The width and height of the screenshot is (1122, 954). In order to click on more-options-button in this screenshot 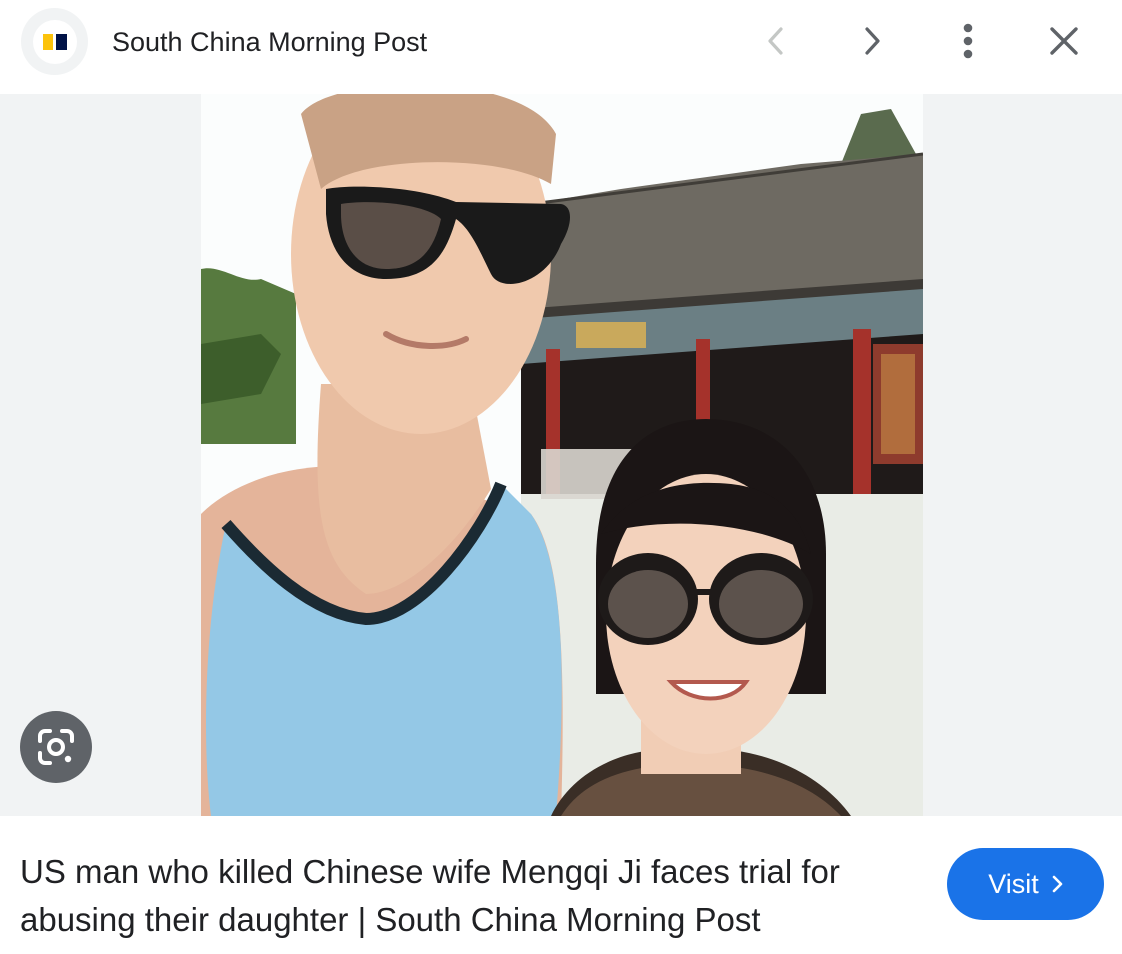, I will do `click(968, 41)`.